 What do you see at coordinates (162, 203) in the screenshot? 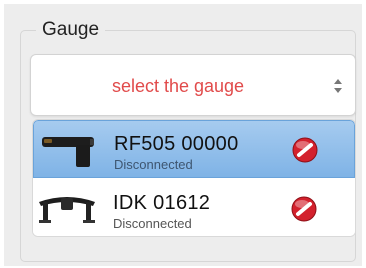
I see `device-name: IDK 01612` at bounding box center [162, 203].